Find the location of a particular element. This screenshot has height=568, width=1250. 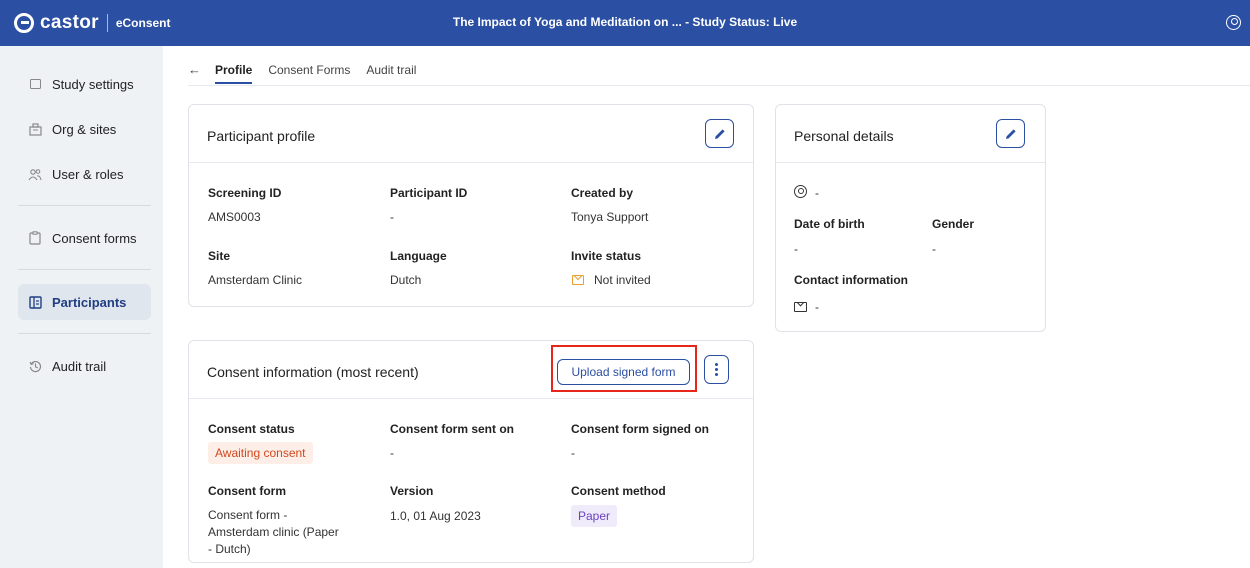

sidebar-item-label: Study settings is located at coordinates (93, 84).